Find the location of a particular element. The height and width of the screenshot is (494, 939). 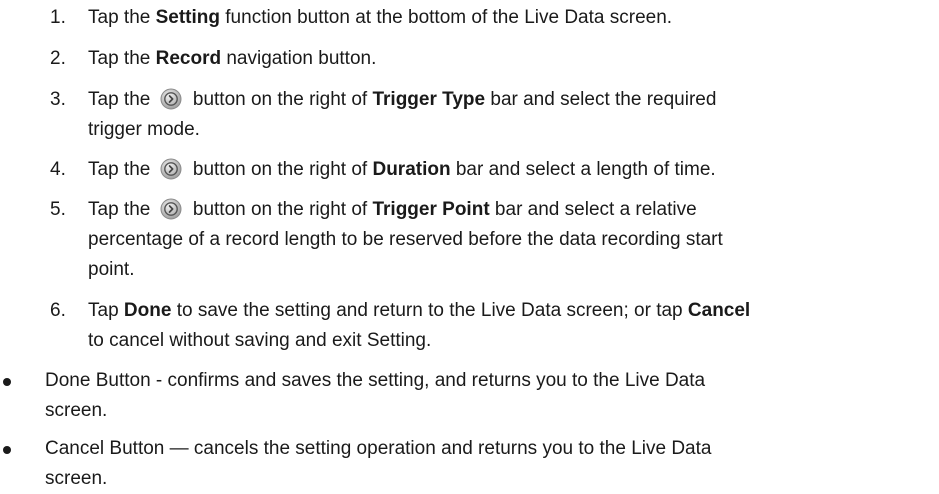

step-number: 2. is located at coordinates (58, 58).